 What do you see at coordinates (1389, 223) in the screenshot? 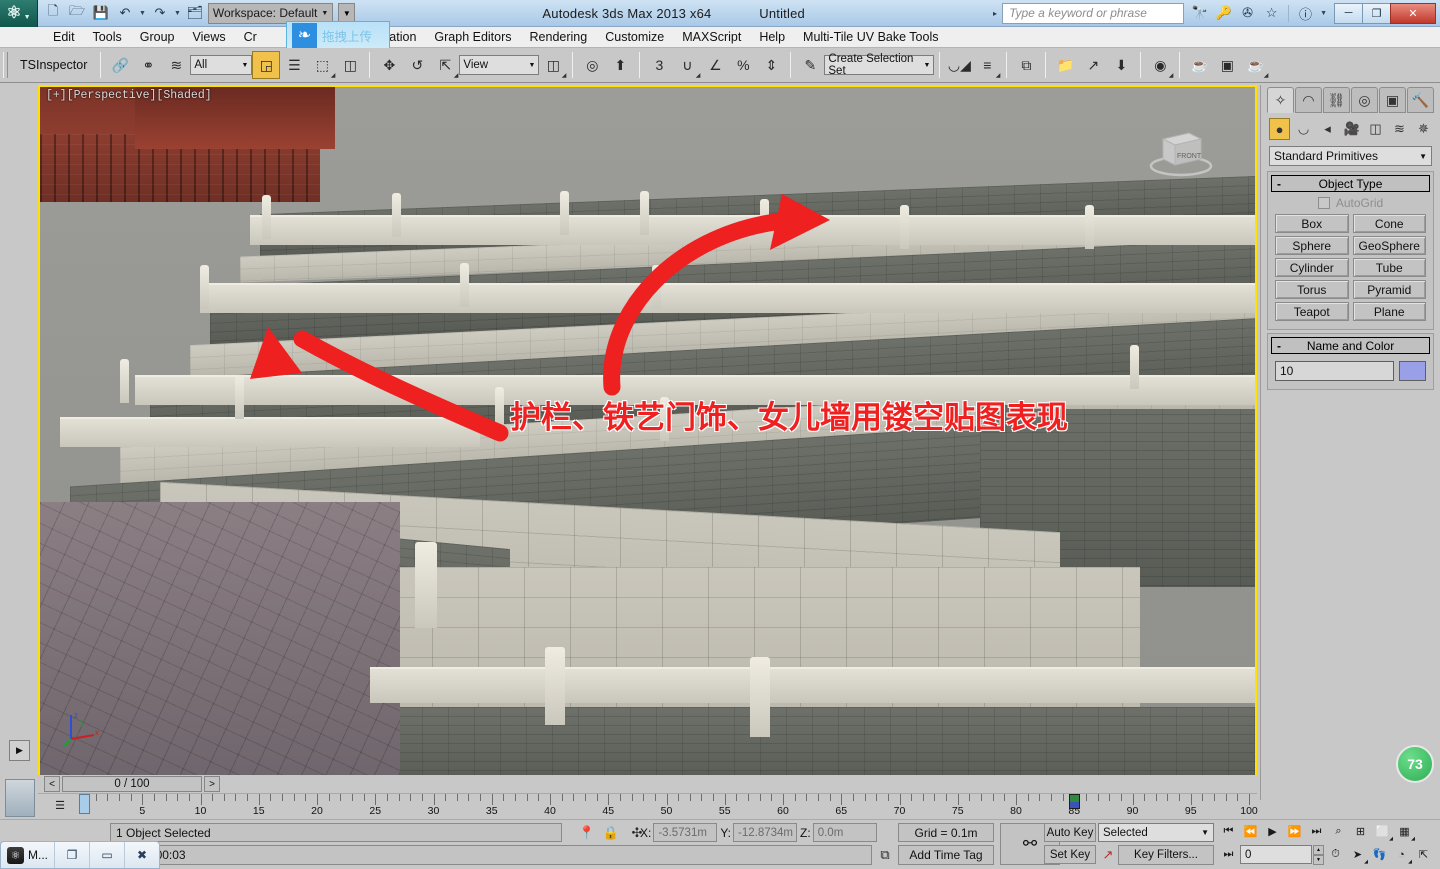
I see `cone-button: Cone` at bounding box center [1389, 223].